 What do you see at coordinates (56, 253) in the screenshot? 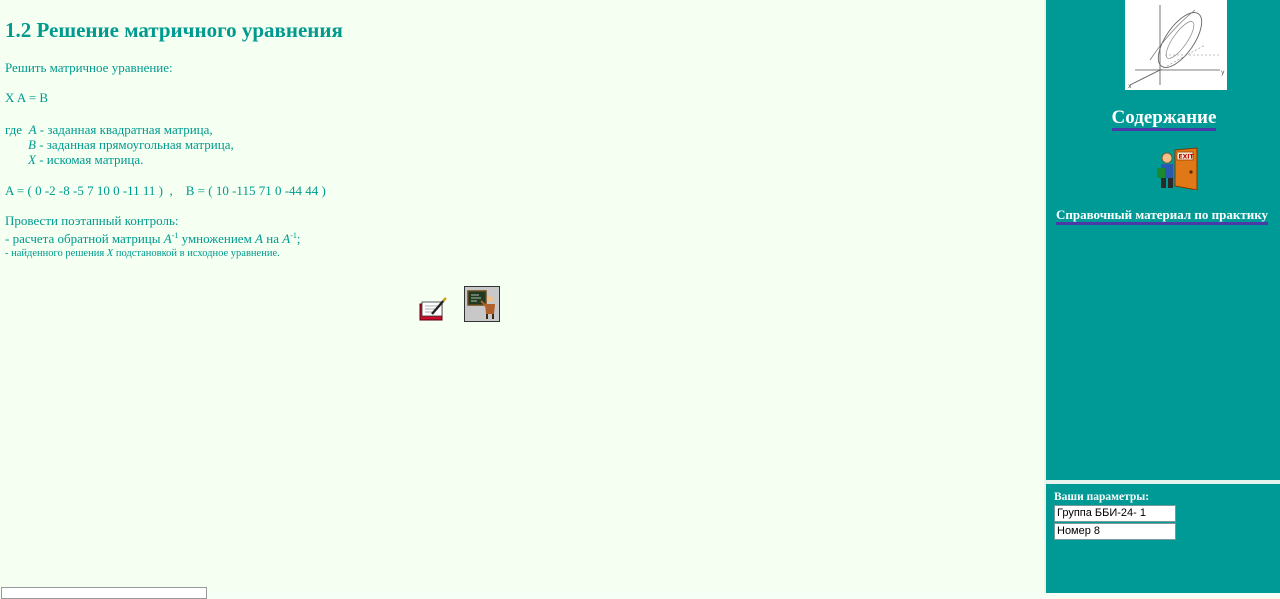
I see `control-2-text-a: - найденного решения` at bounding box center [56, 253].